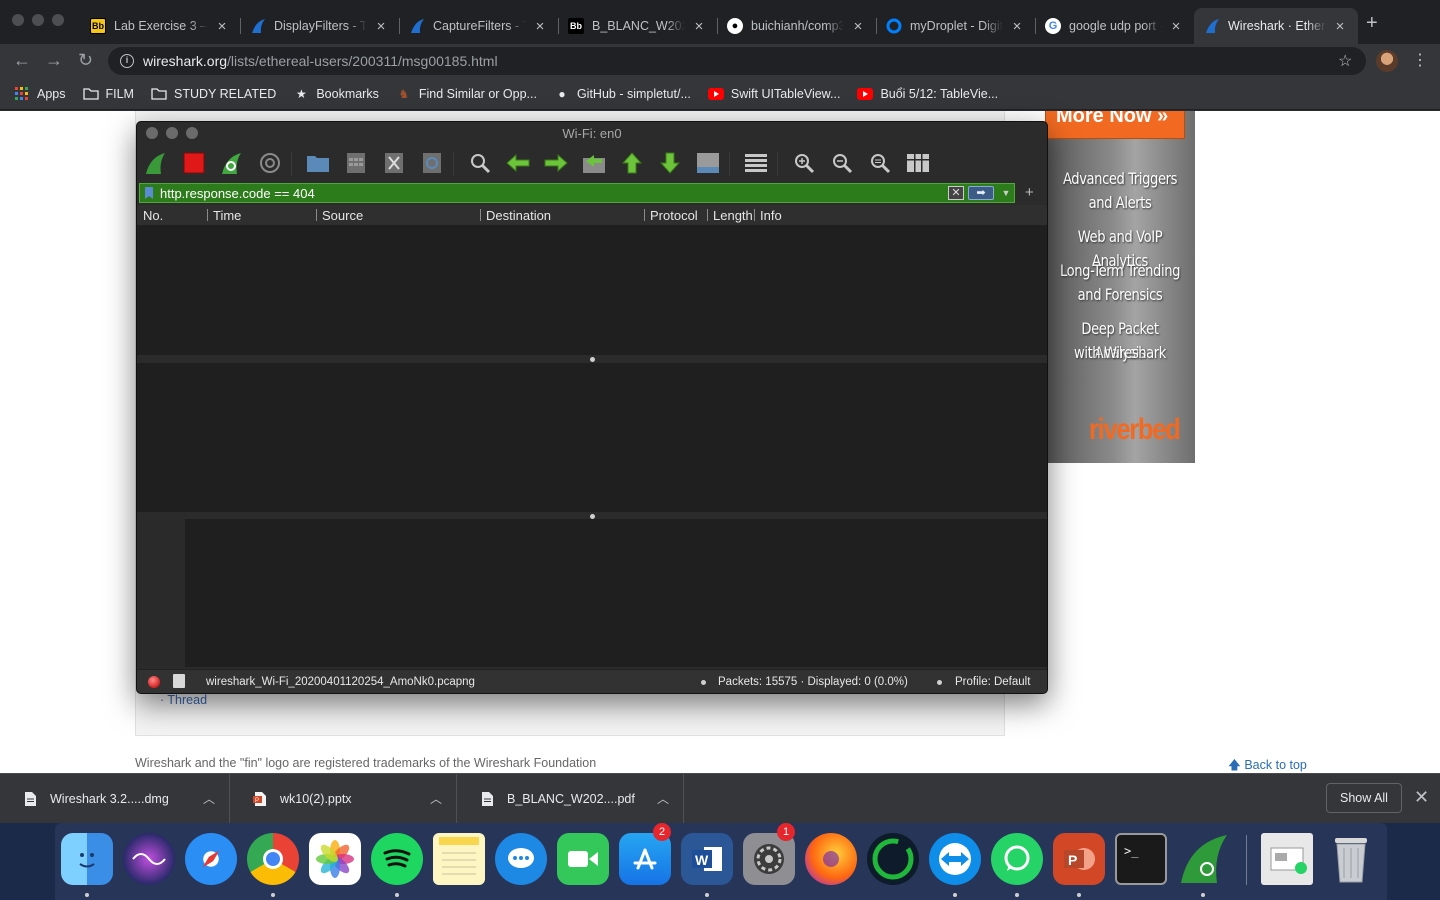  What do you see at coordinates (831, 859) in the screenshot?
I see `firefox-icon` at bounding box center [831, 859].